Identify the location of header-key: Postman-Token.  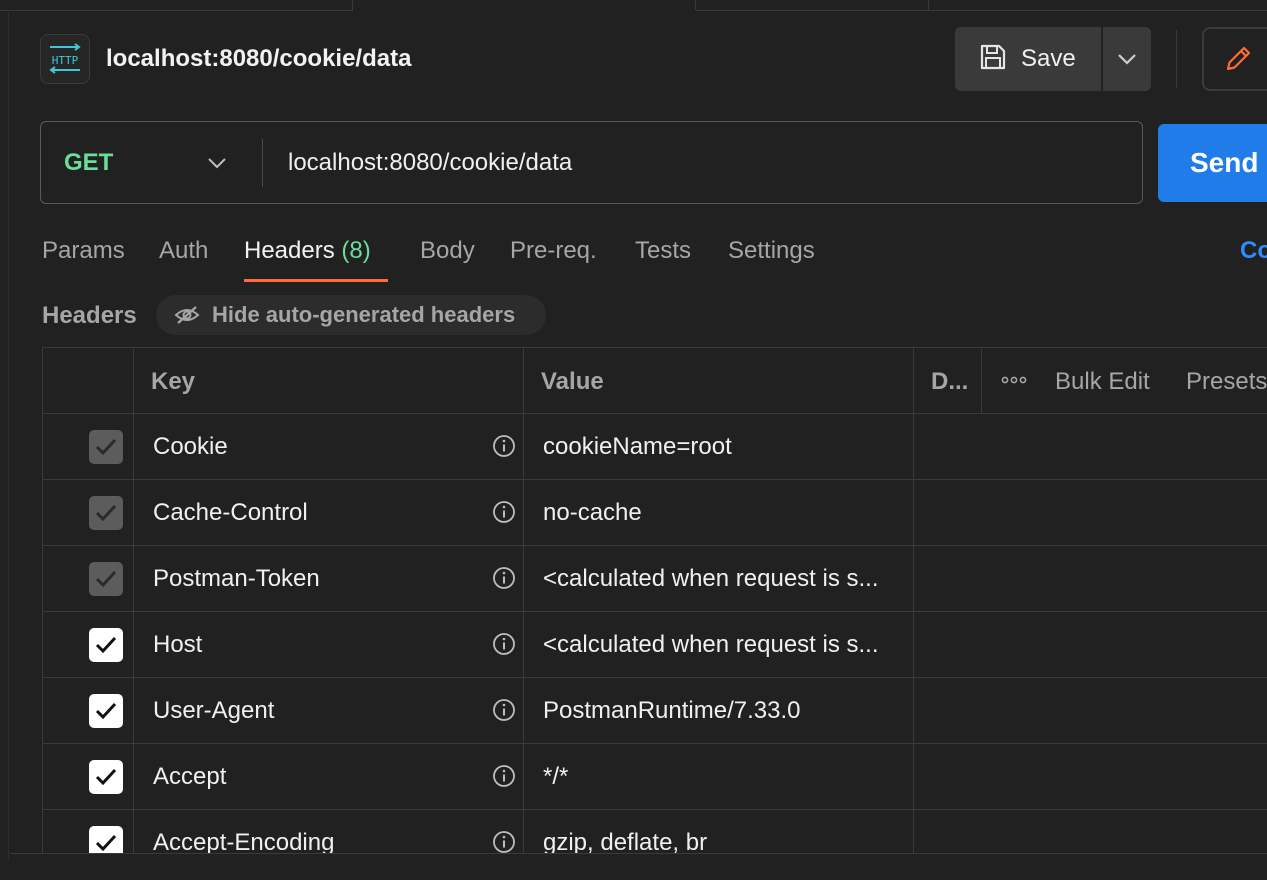
(236, 579).